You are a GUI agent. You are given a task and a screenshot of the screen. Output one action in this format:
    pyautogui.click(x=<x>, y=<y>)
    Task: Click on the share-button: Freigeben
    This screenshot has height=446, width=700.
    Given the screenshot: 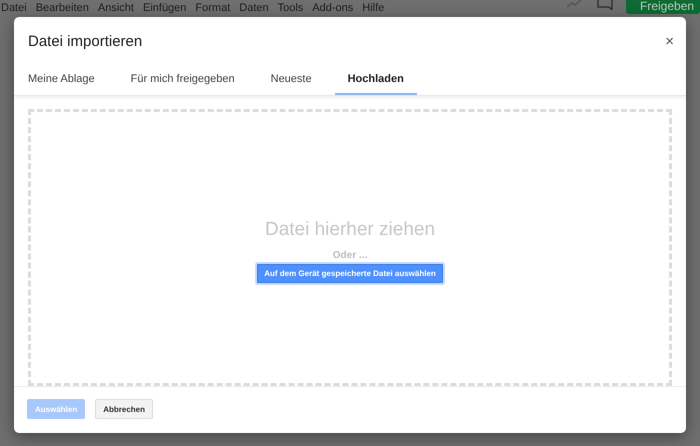 What is the action you would take?
    pyautogui.click(x=663, y=7)
    